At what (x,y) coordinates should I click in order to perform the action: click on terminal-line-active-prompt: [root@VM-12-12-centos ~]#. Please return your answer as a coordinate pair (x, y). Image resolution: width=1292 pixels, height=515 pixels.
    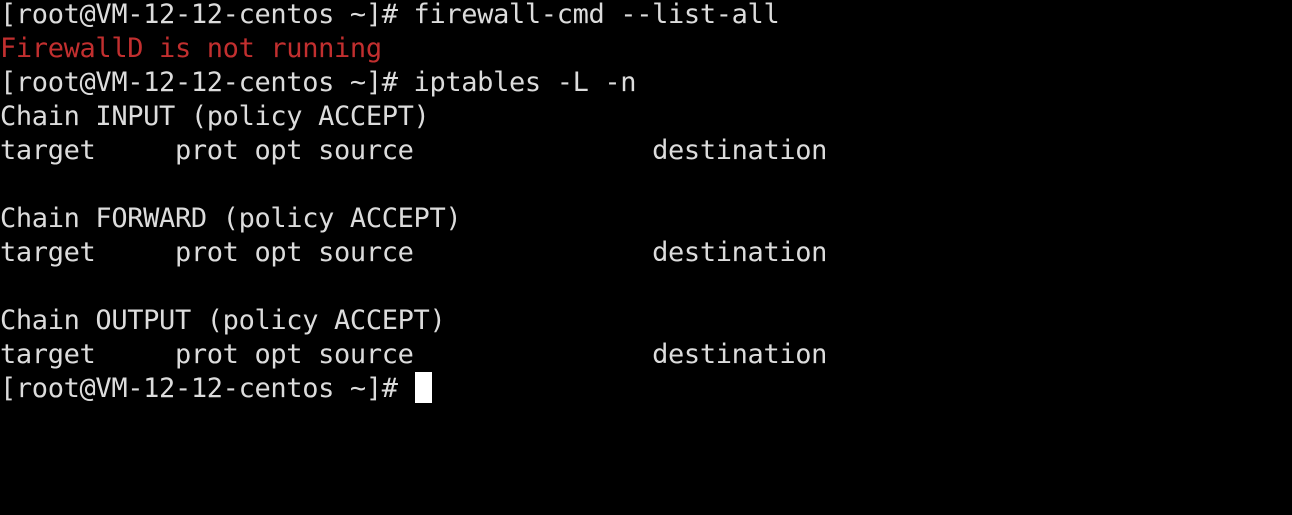
    Looking at the image, I should click on (646, 389).